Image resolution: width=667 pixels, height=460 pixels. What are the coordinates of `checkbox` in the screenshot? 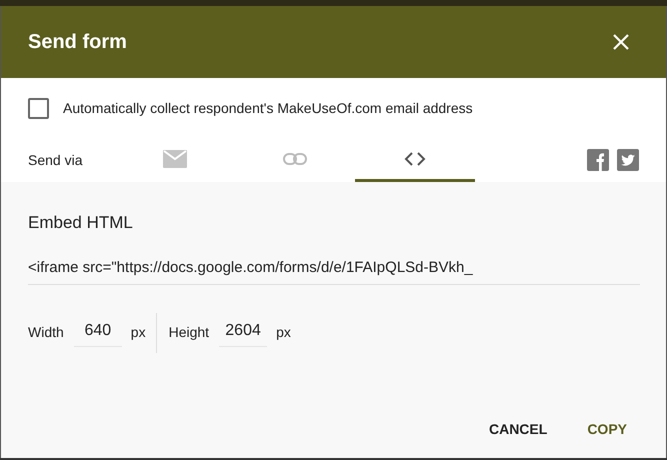 It's located at (38, 108).